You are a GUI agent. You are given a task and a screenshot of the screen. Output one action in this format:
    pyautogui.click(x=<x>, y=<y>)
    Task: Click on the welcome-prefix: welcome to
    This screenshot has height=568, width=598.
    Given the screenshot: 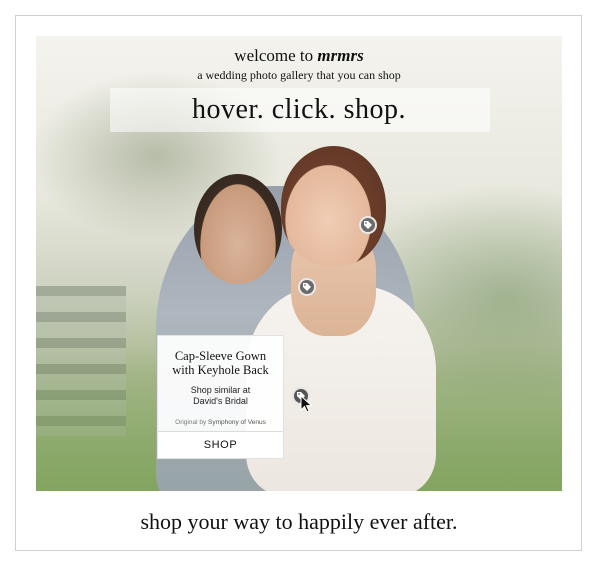 What is the action you would take?
    pyautogui.click(x=274, y=55)
    